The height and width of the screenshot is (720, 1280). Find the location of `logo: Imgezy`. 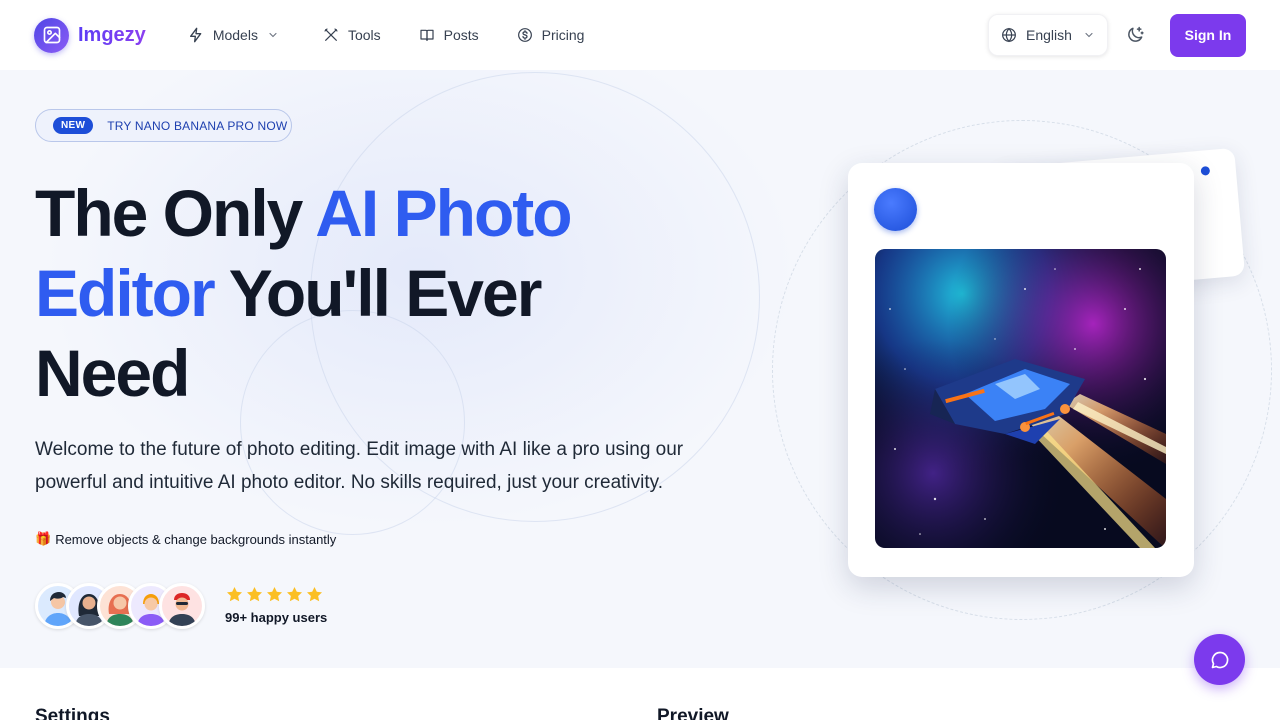

logo: Imgezy is located at coordinates (90, 35).